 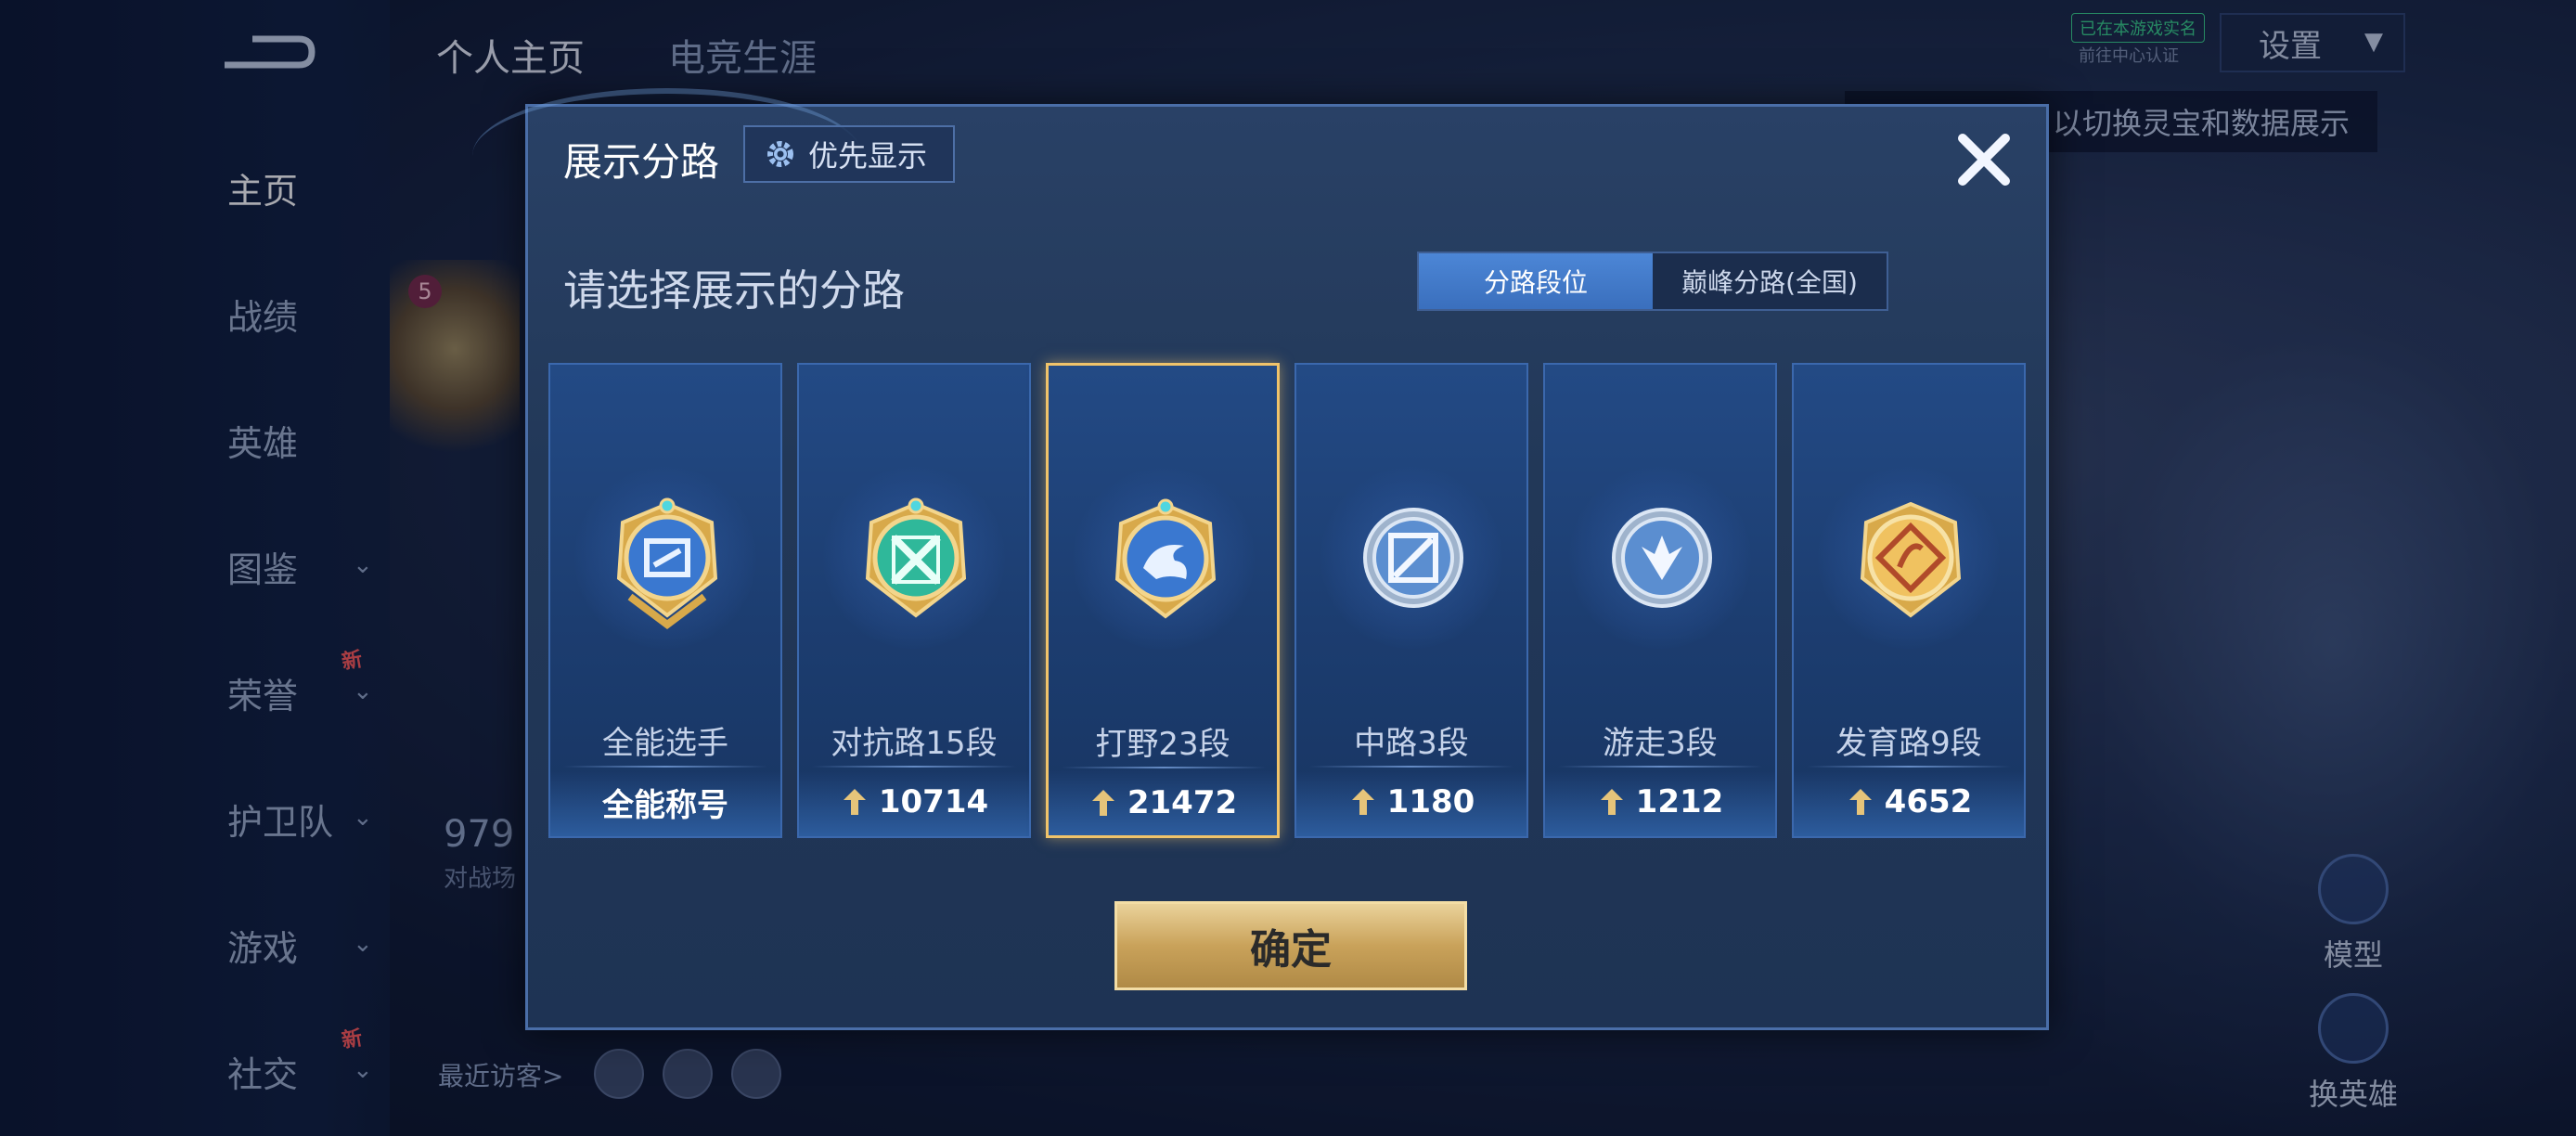 What do you see at coordinates (868, 156) in the screenshot?
I see `priority-label: 优先显示` at bounding box center [868, 156].